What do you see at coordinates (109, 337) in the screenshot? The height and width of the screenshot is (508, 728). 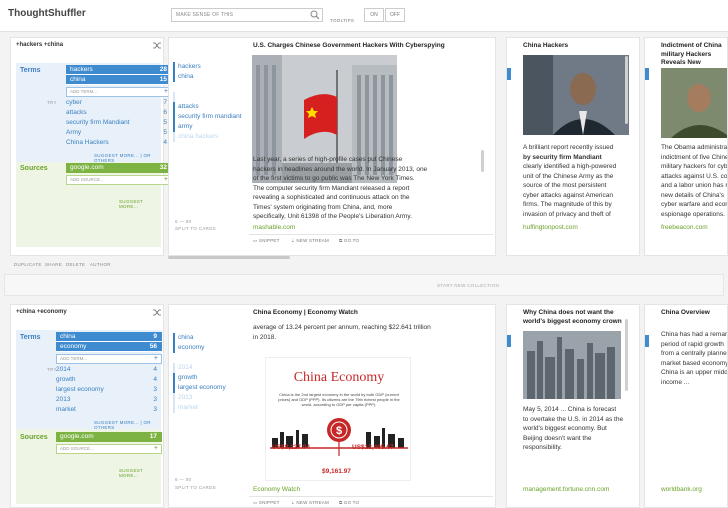 I see `term-china: china 9` at bounding box center [109, 337].